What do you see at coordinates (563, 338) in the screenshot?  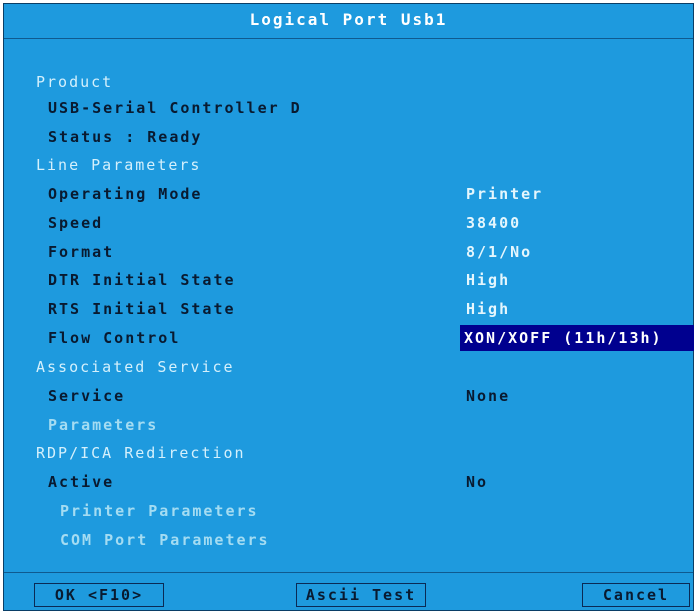 I see `flow-control-value: XON/XOFF (11h/13h)` at bounding box center [563, 338].